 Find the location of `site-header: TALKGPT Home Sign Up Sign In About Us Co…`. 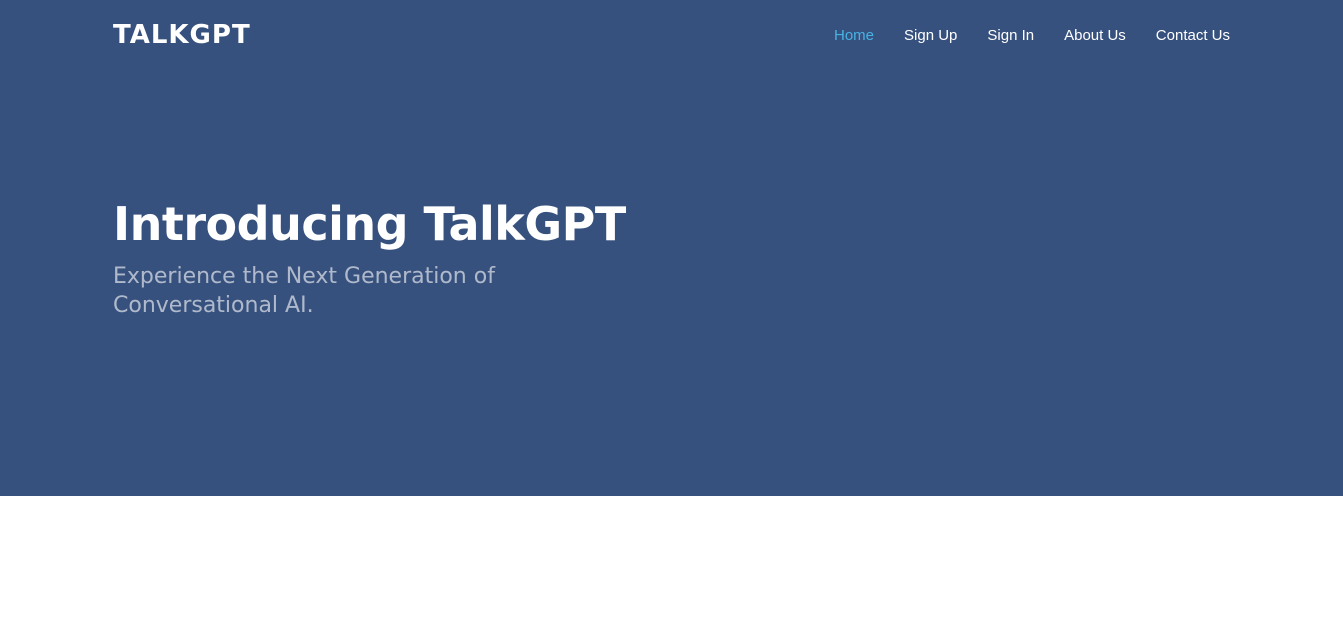

site-header: TALKGPT Home Sign Up Sign In About Us Co… is located at coordinates (671, 36).